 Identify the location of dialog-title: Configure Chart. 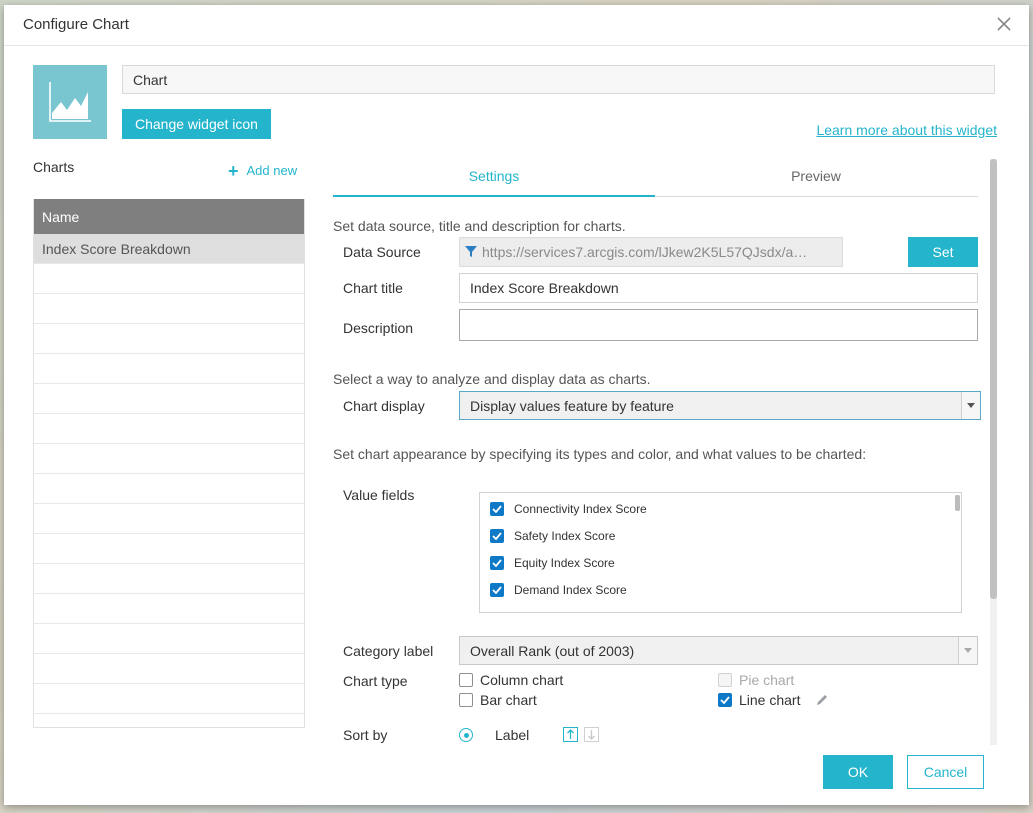
(76, 24).